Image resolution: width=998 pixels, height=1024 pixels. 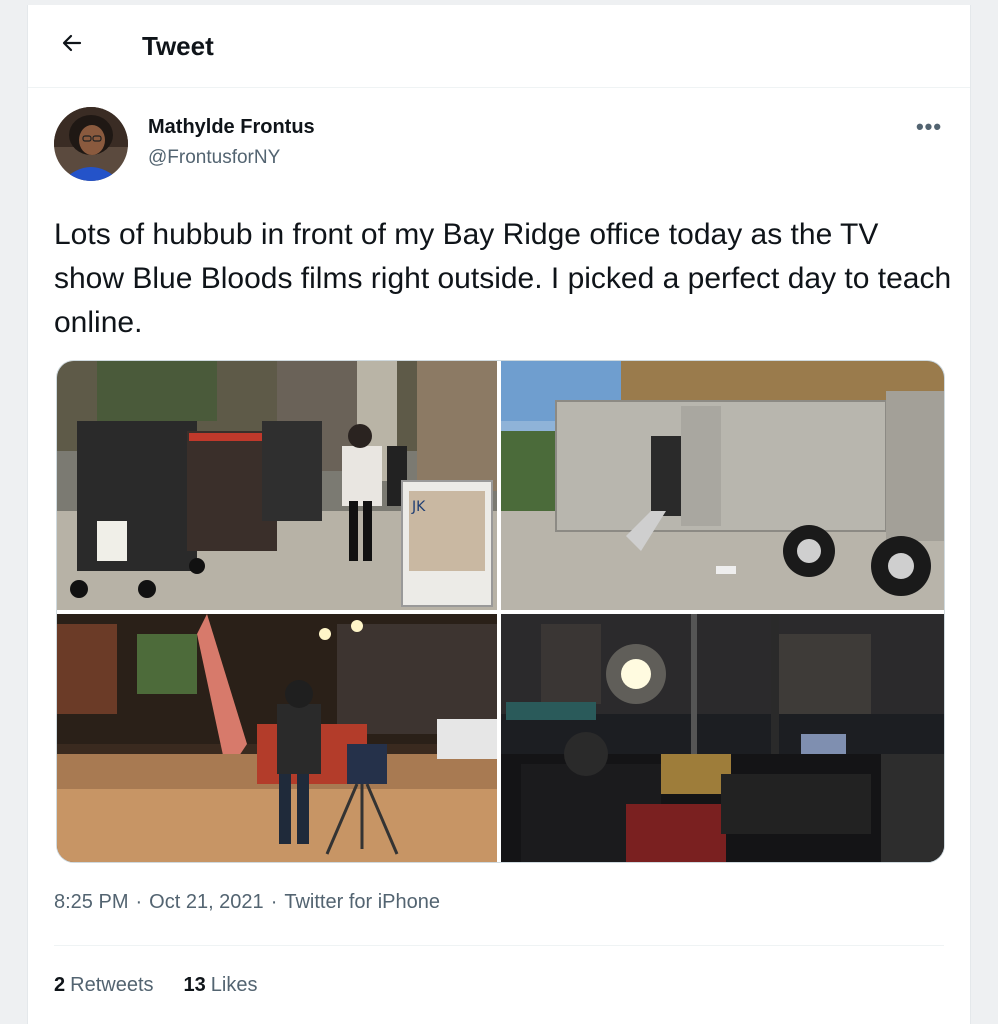 I want to click on avatar, so click(x=91, y=144).